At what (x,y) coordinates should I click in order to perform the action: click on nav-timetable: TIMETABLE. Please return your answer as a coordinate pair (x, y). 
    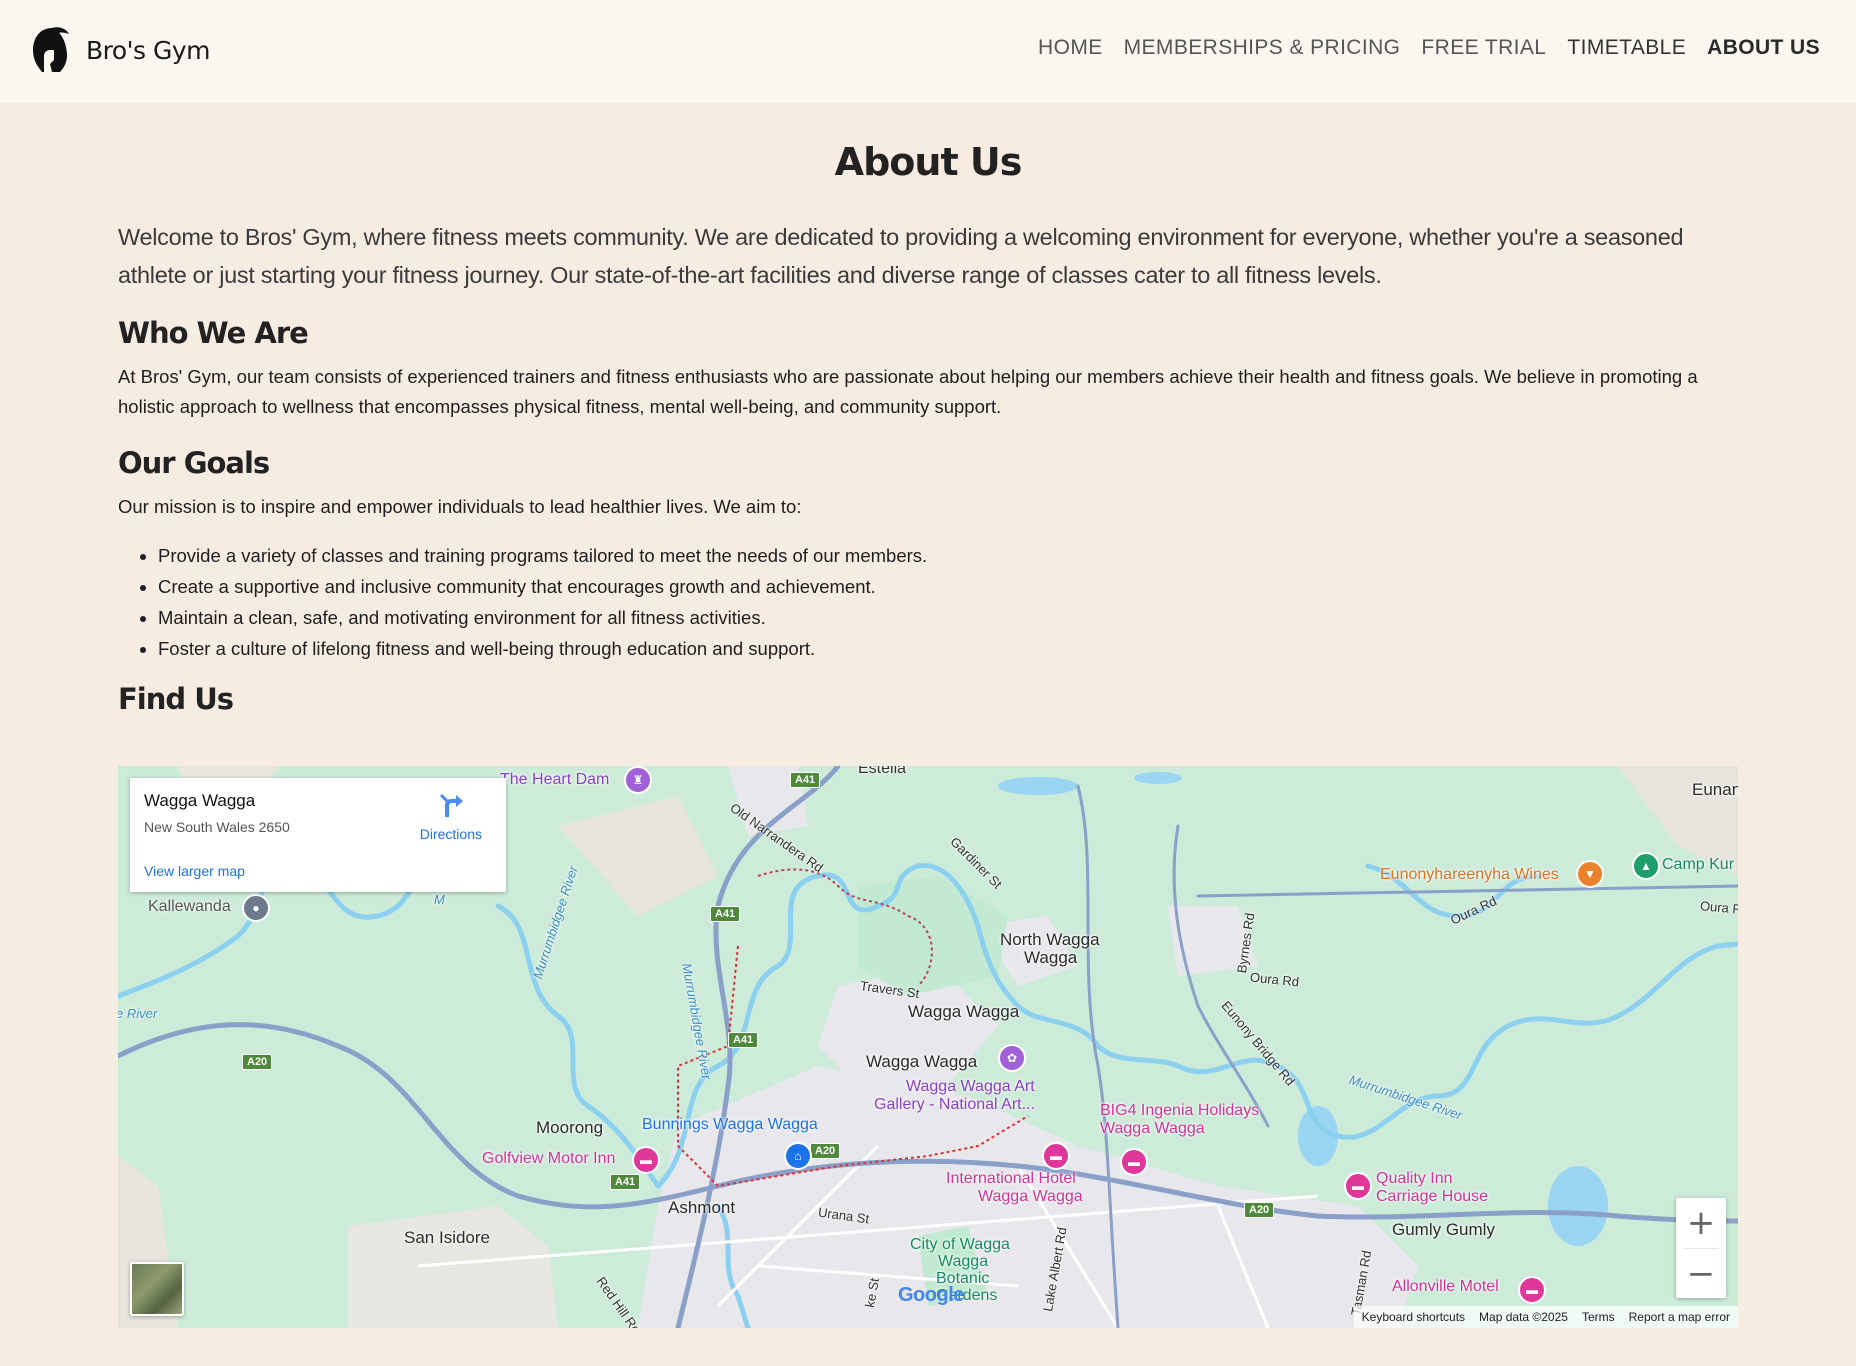
    Looking at the image, I should click on (1626, 48).